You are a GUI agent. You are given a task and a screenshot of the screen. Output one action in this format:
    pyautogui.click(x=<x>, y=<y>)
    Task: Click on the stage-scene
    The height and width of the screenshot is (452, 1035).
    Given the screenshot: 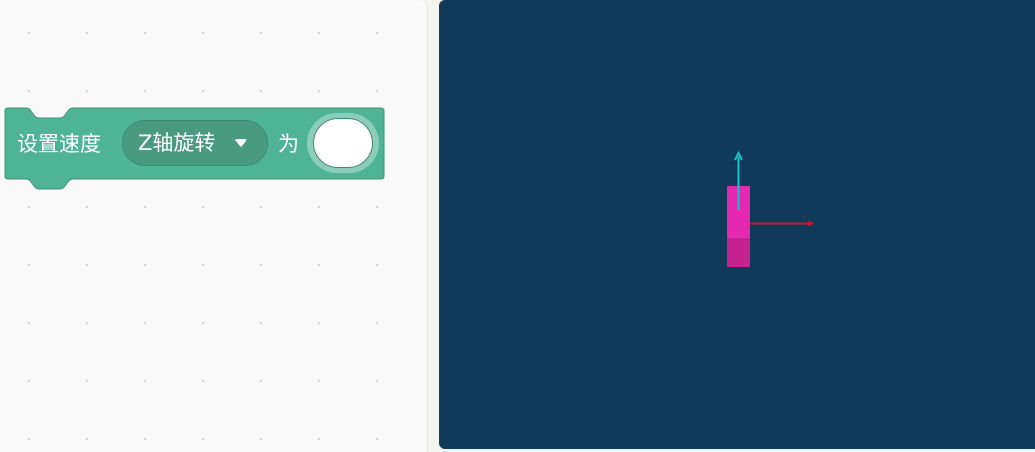 What is the action you would take?
    pyautogui.click(x=771, y=208)
    